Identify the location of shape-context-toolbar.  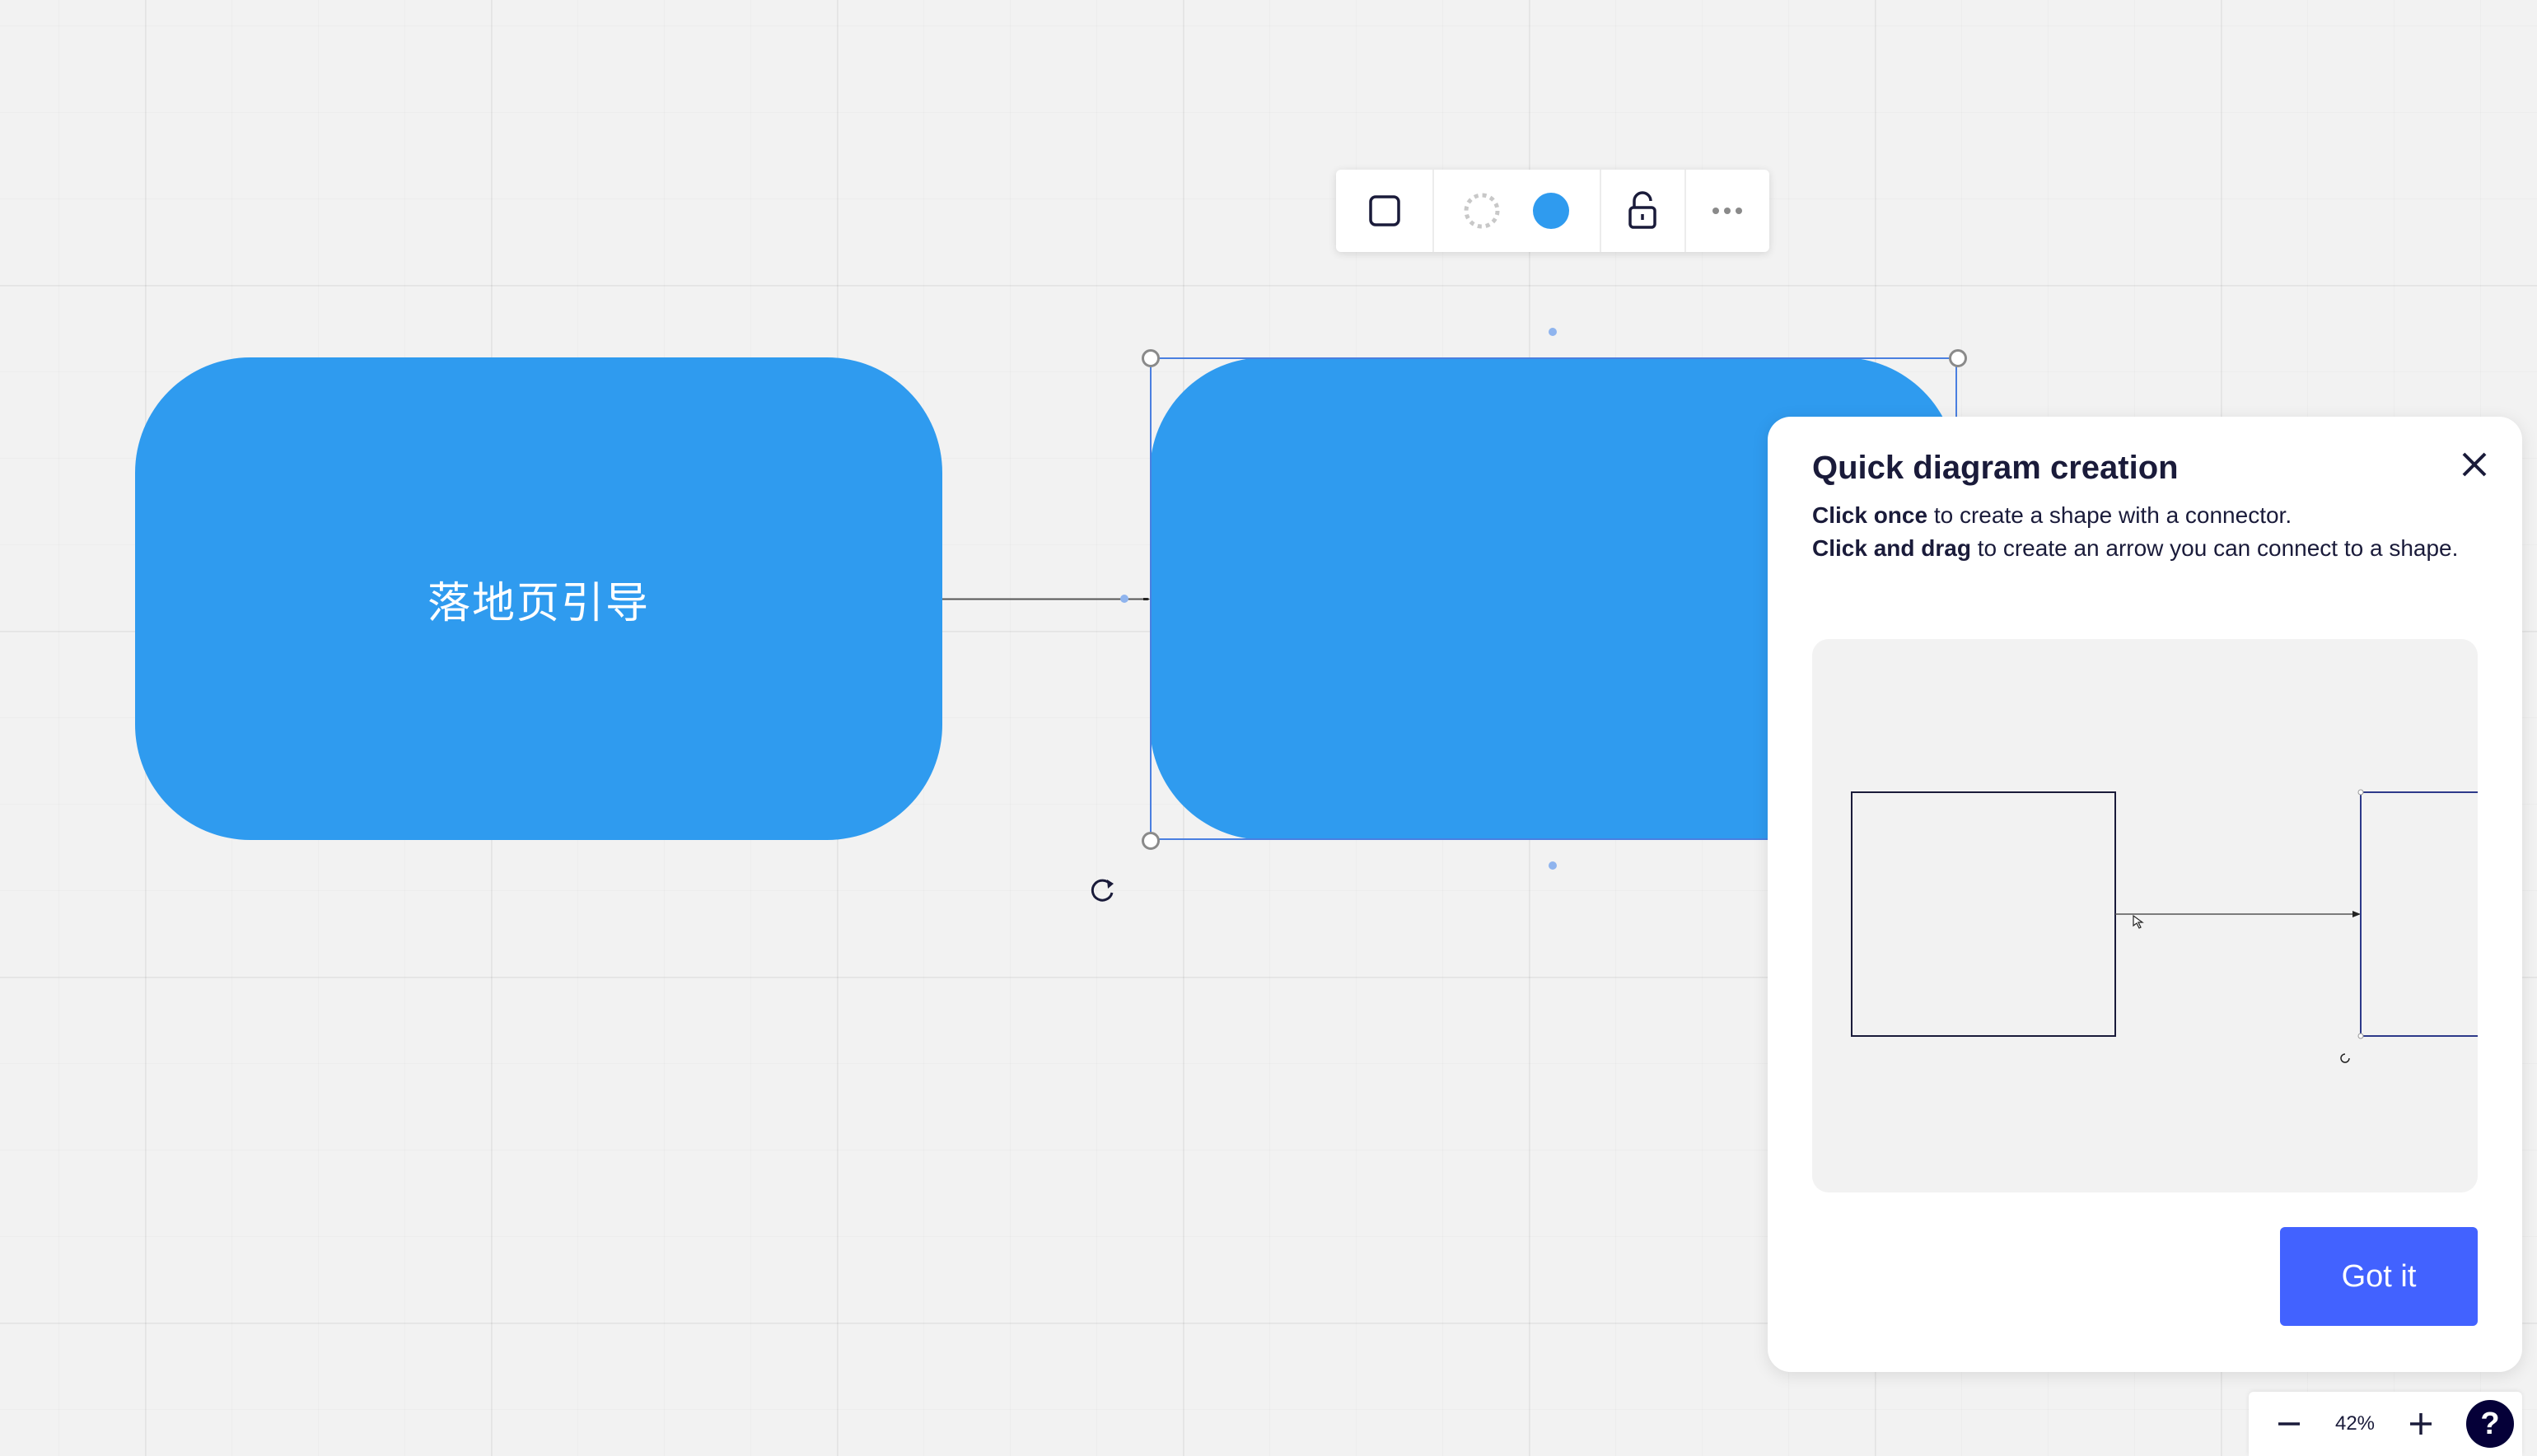
(1552, 211).